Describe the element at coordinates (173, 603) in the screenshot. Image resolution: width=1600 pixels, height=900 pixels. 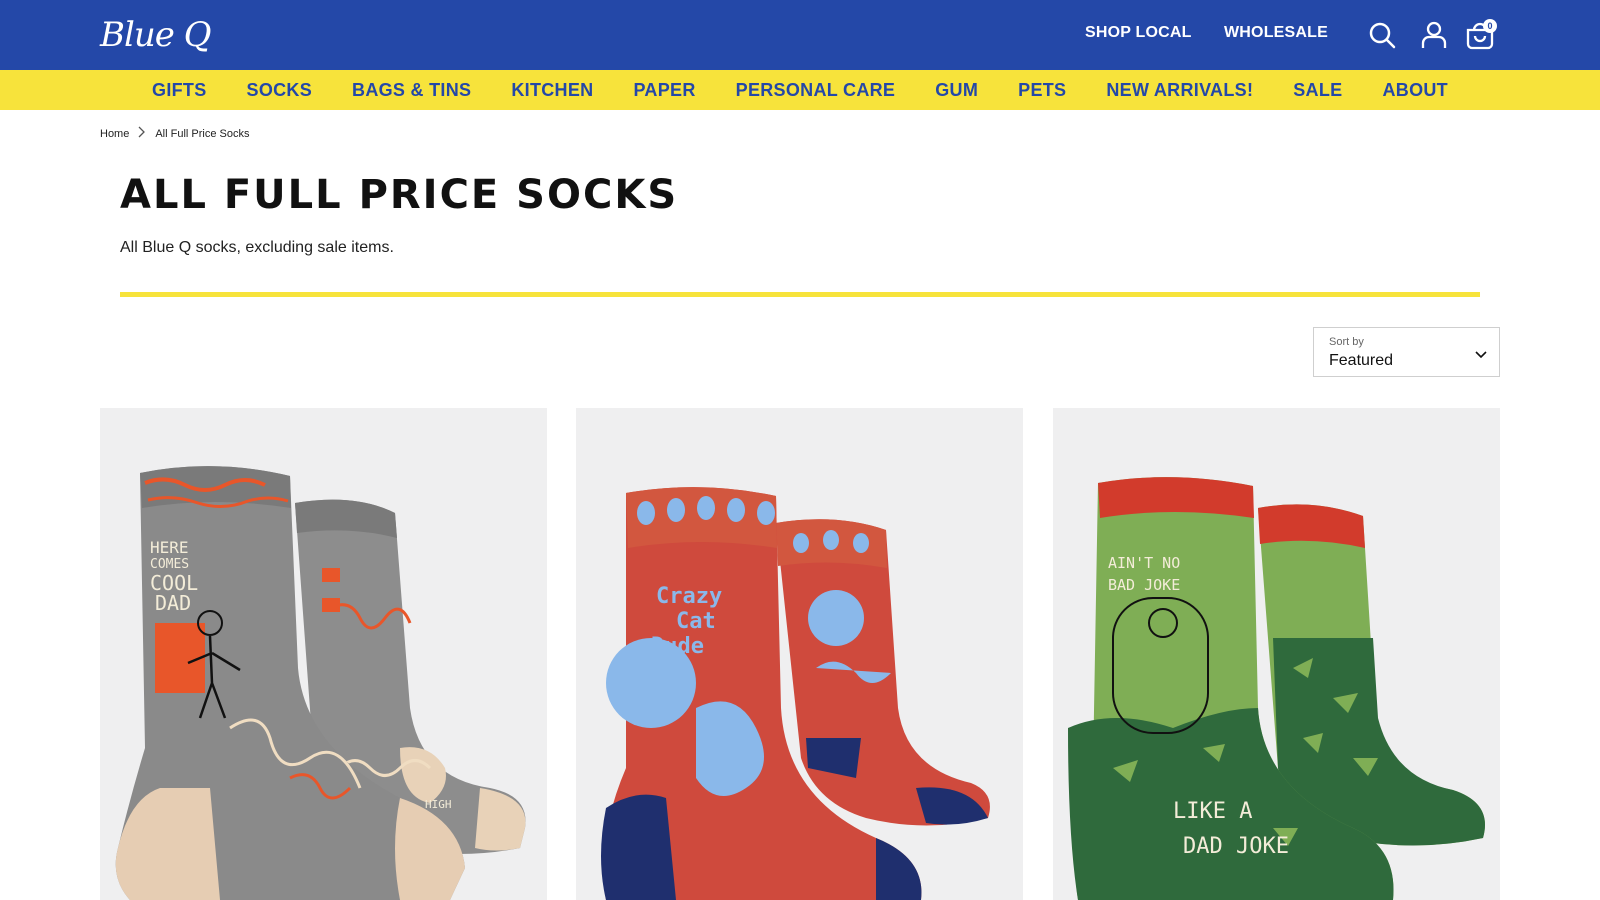
I see `sock-text-line-4: DAD` at that location.